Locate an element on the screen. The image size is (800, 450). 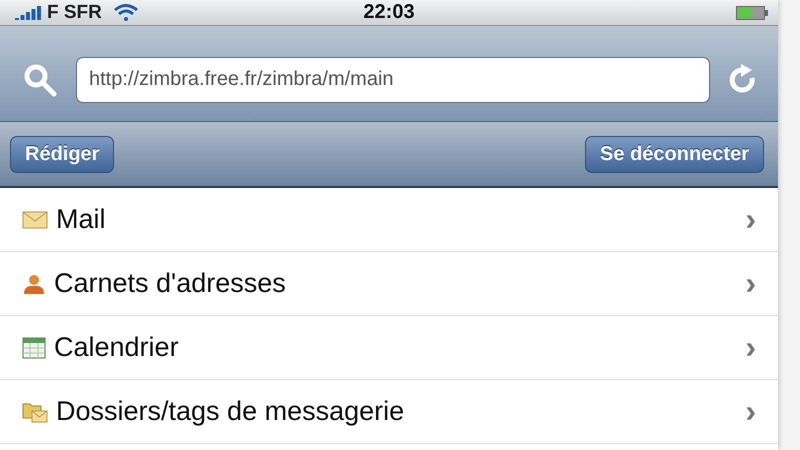
menu-label: Dossiers/tags de messagerie is located at coordinates (231, 411).